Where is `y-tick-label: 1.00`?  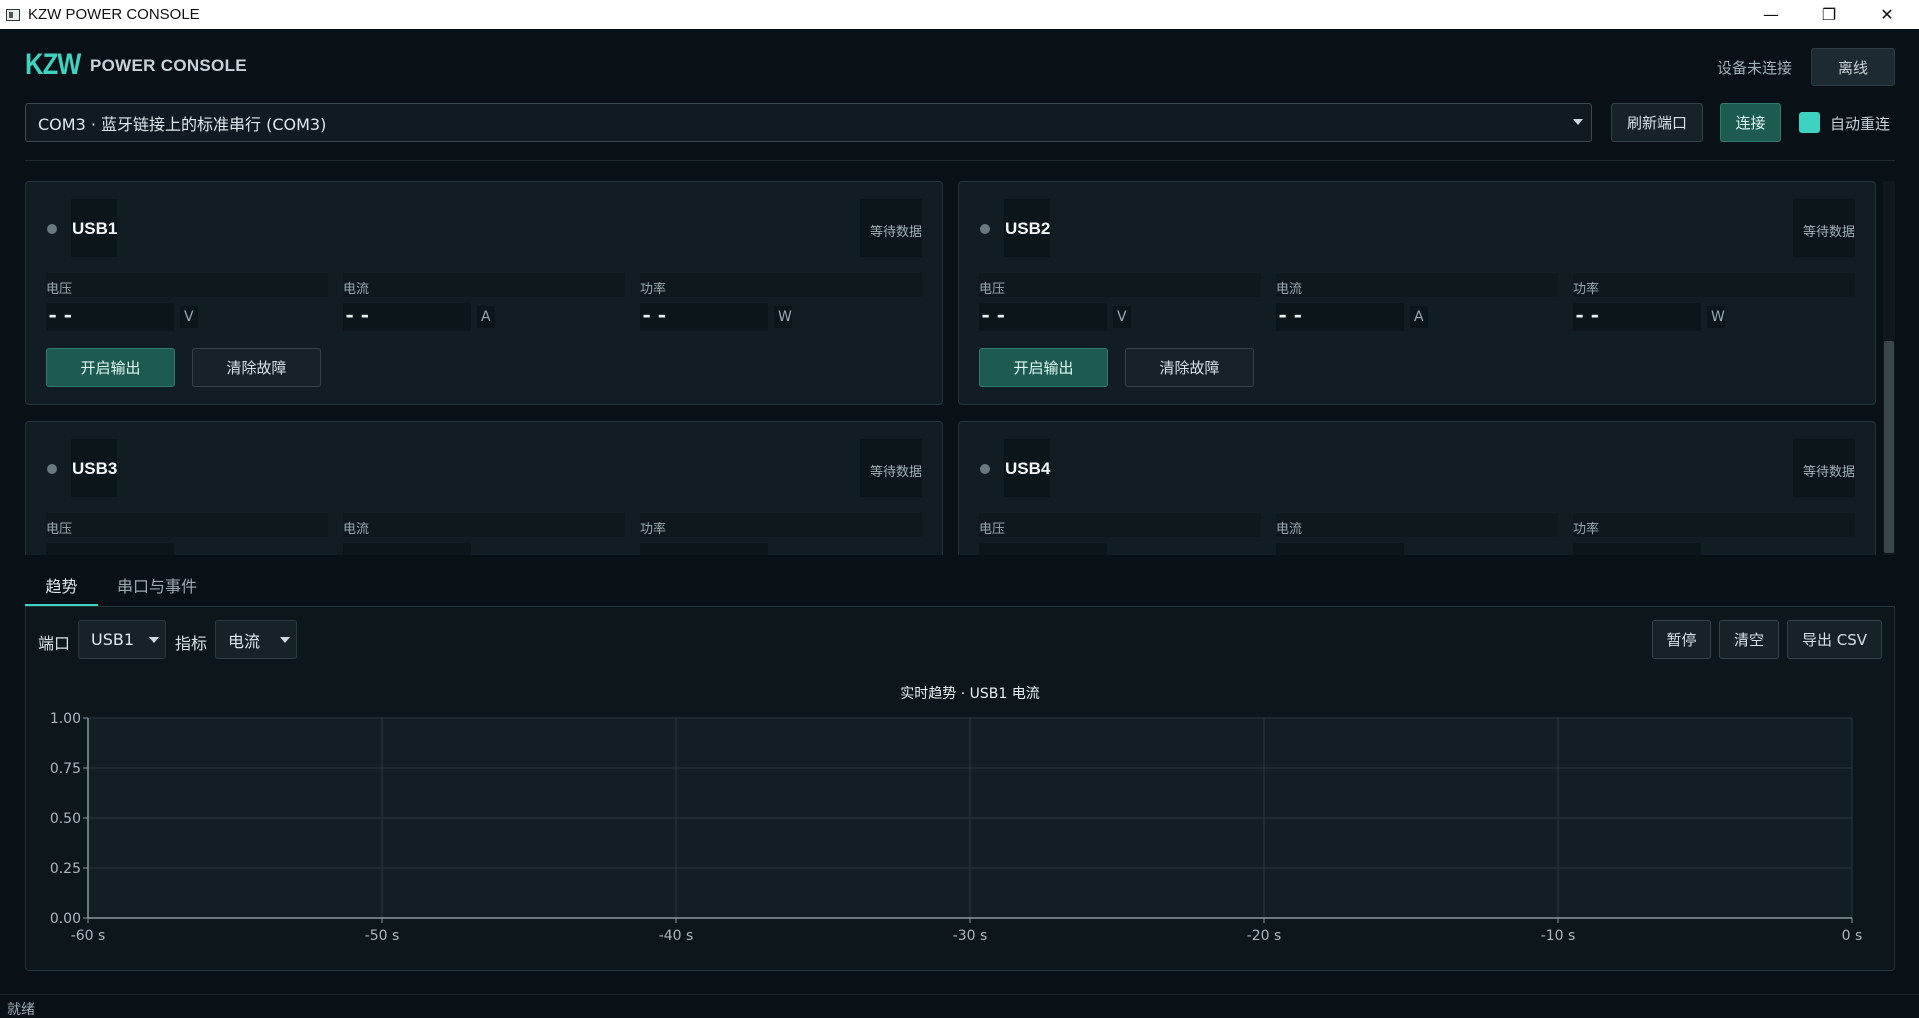 y-tick-label: 1.00 is located at coordinates (65, 719).